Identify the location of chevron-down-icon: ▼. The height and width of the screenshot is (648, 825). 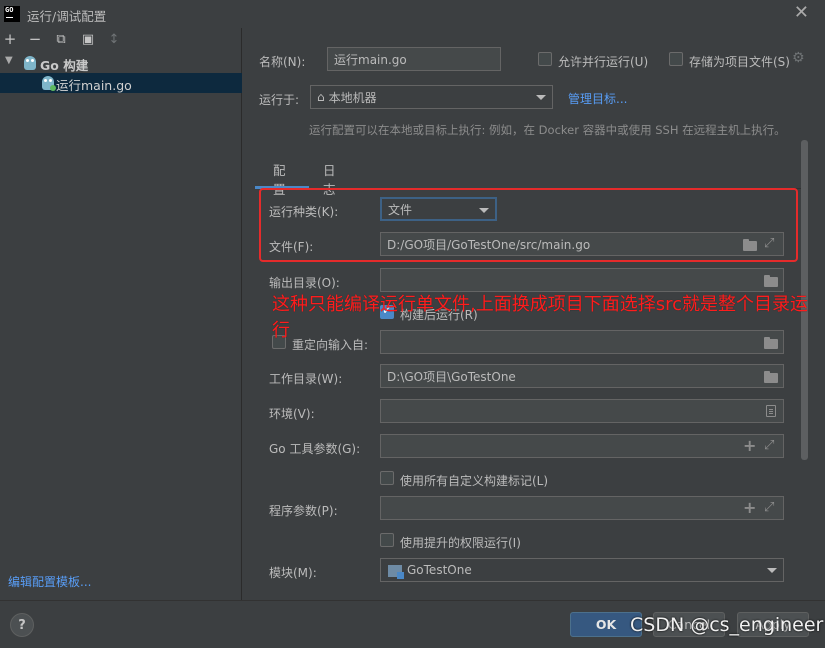
(9, 60).